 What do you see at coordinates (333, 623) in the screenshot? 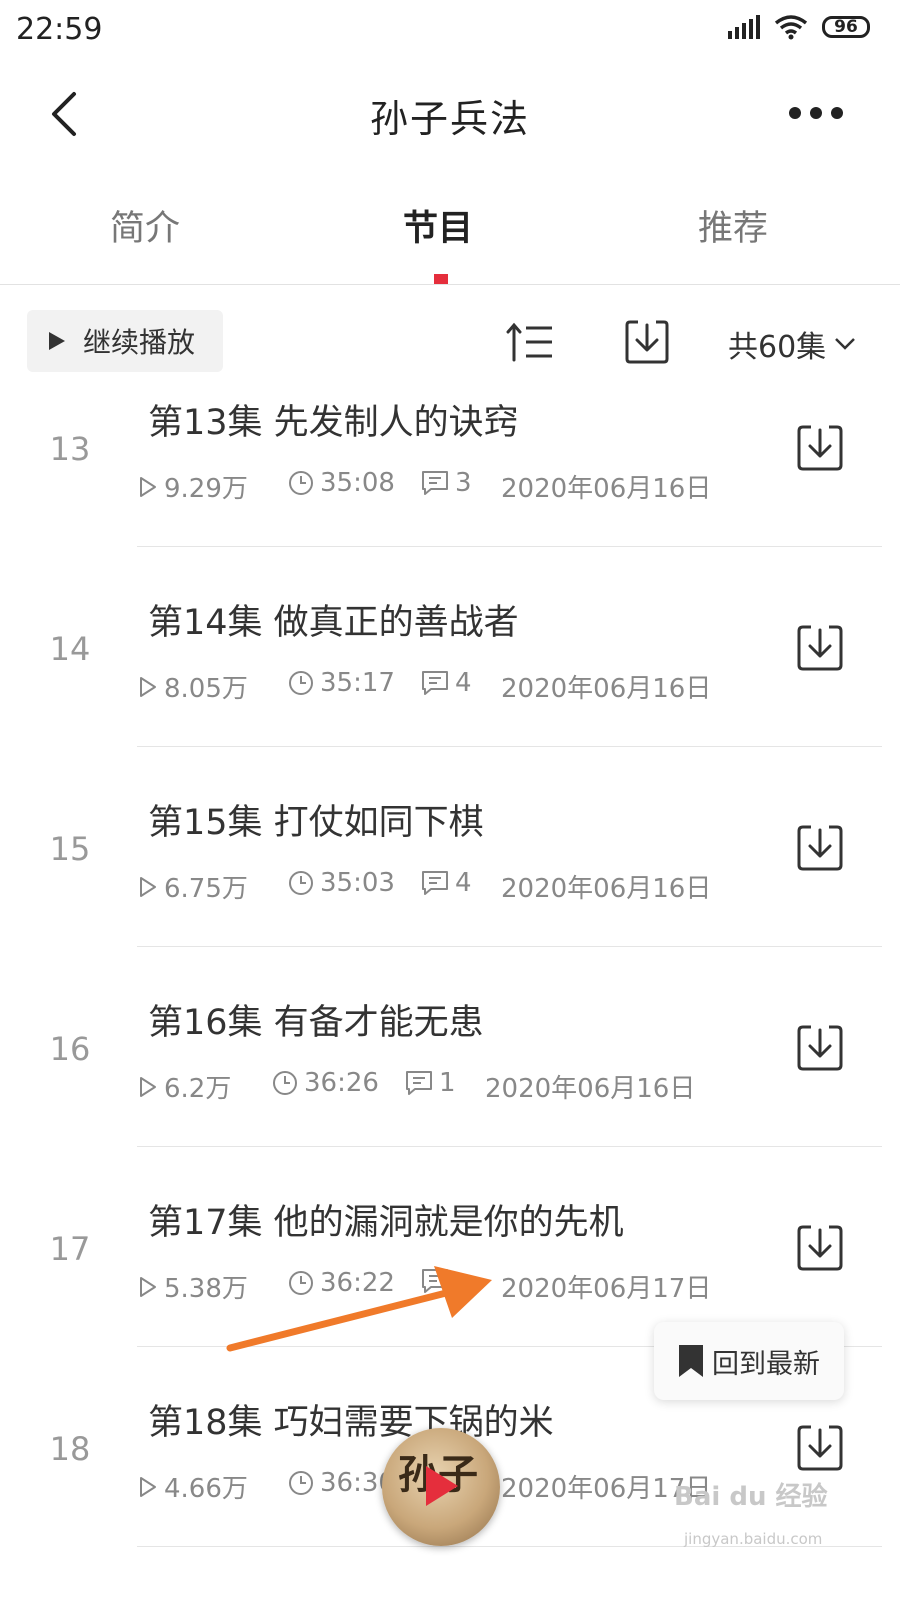
I see `episode-title: 第14集 做真正的善战者` at bounding box center [333, 623].